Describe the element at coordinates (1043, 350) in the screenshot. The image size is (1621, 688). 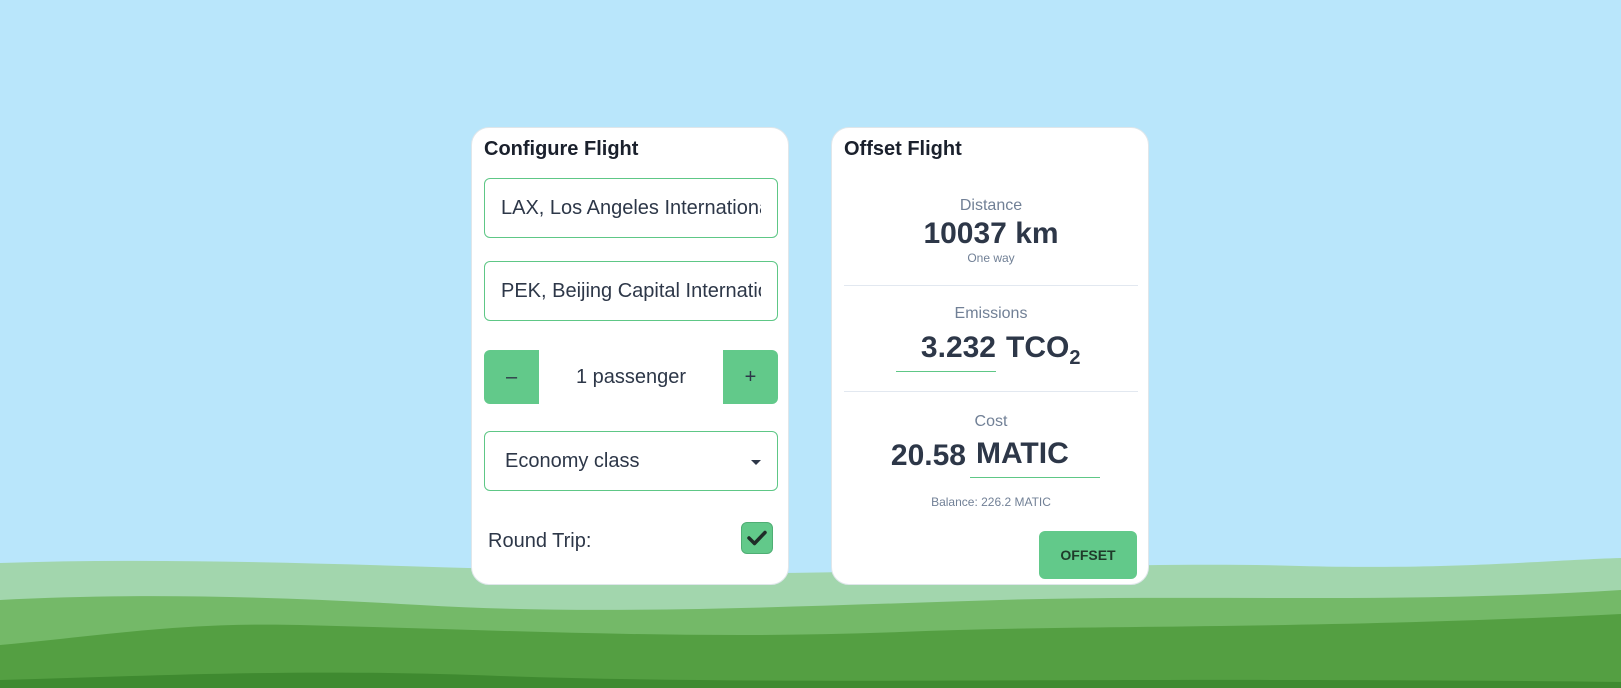
I see `emissions-unit: TCO2` at that location.